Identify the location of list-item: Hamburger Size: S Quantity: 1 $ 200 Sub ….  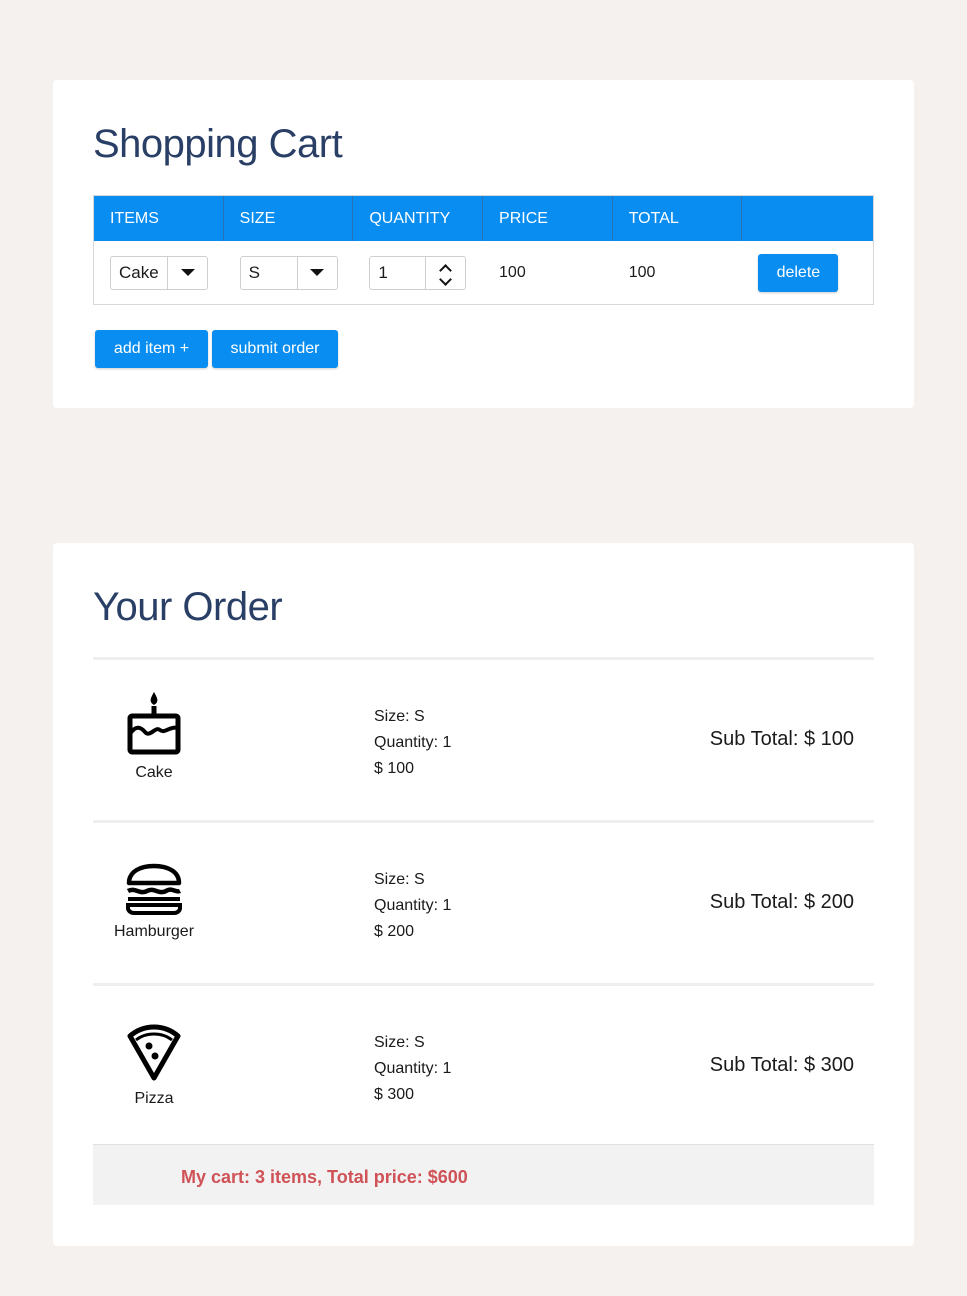
(483, 901).